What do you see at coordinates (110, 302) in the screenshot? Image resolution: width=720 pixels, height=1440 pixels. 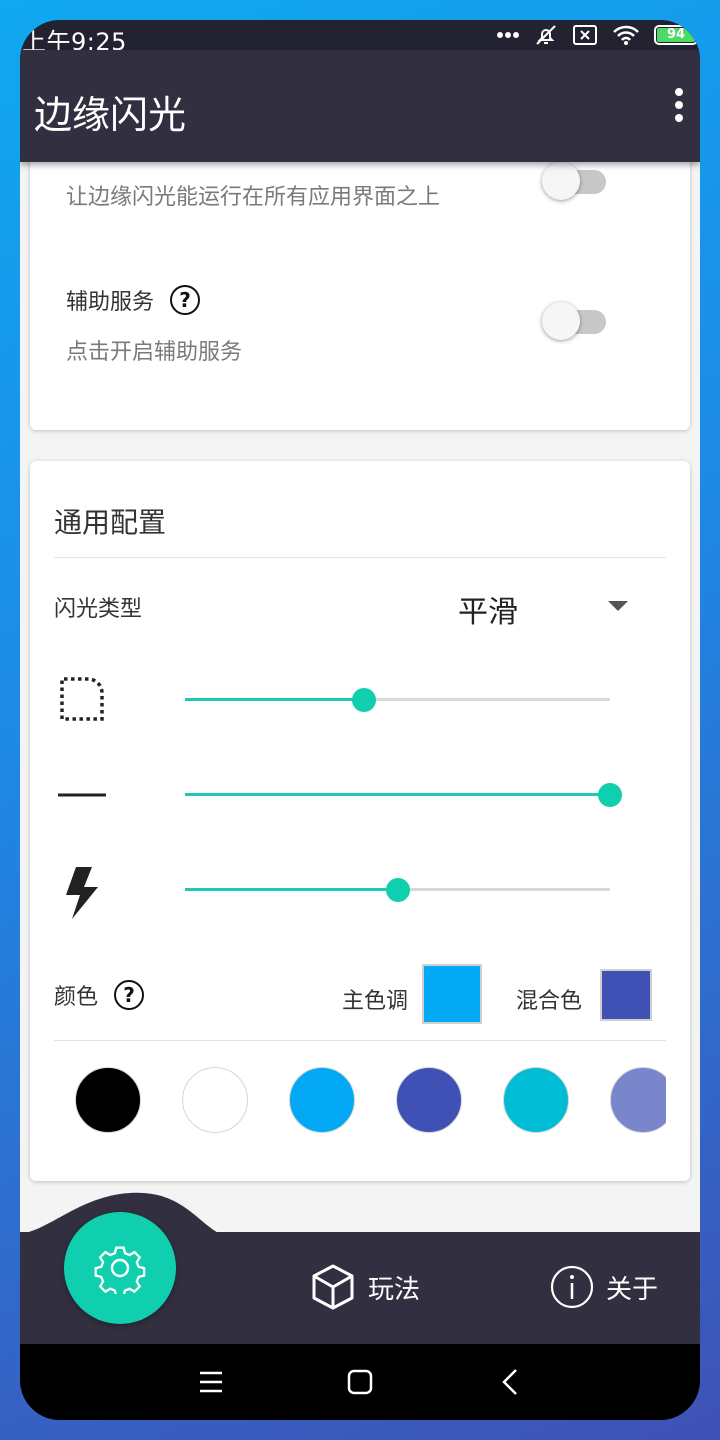 I see `accessibility-service-title: 辅助服务` at bounding box center [110, 302].